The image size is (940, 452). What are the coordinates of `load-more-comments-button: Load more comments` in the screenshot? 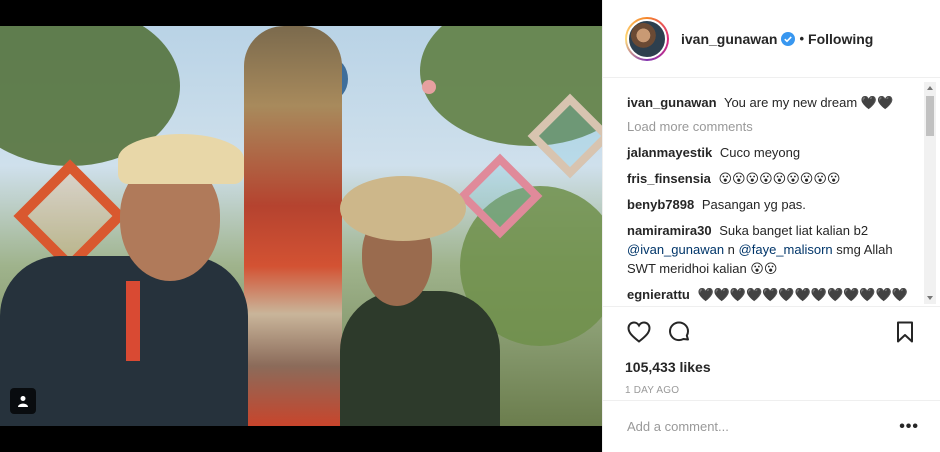 It's located at (773, 126).